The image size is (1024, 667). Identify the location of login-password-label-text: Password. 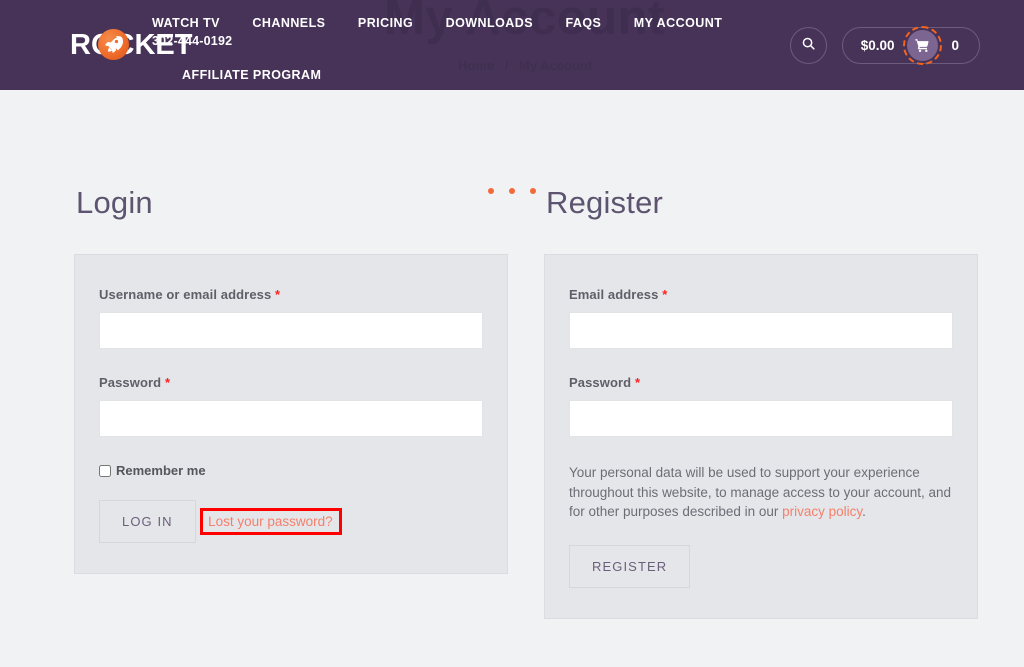
(130, 382).